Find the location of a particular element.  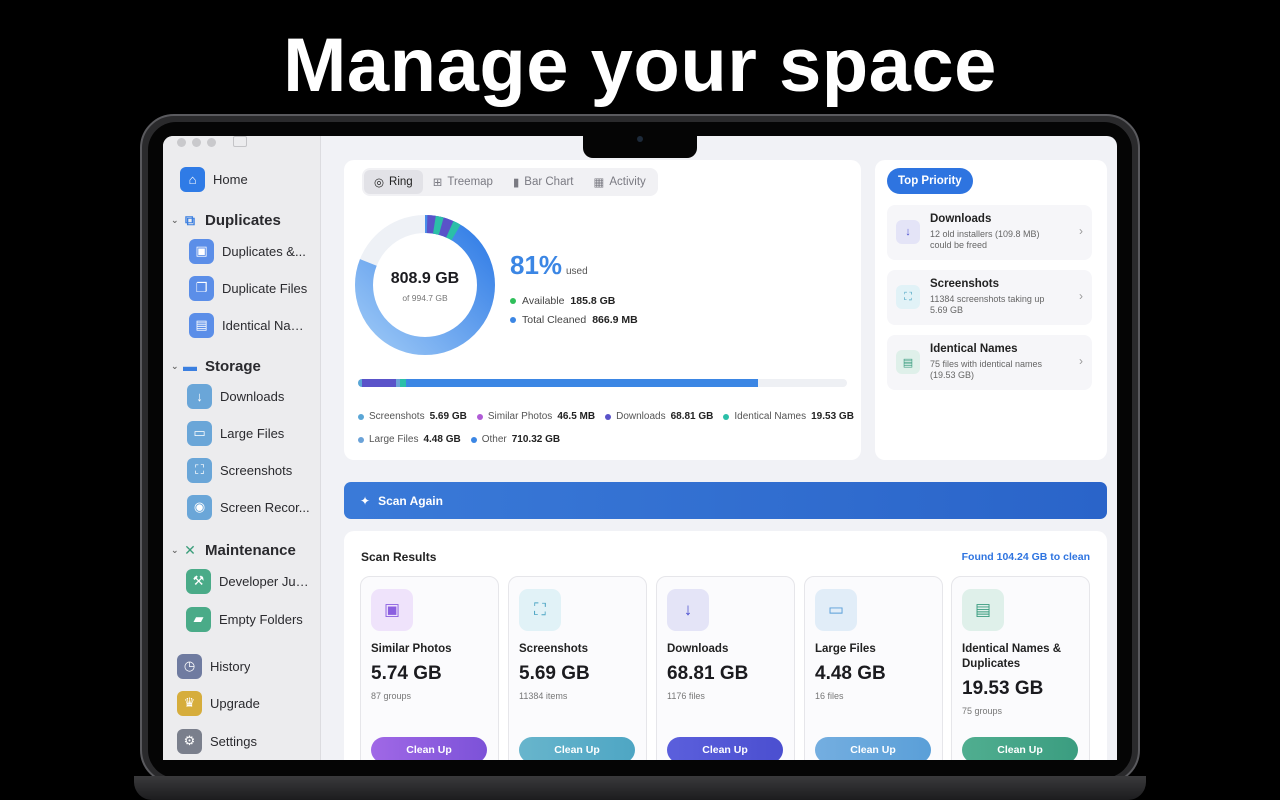

sidebar-item-label: Upgrade is located at coordinates (235, 703).